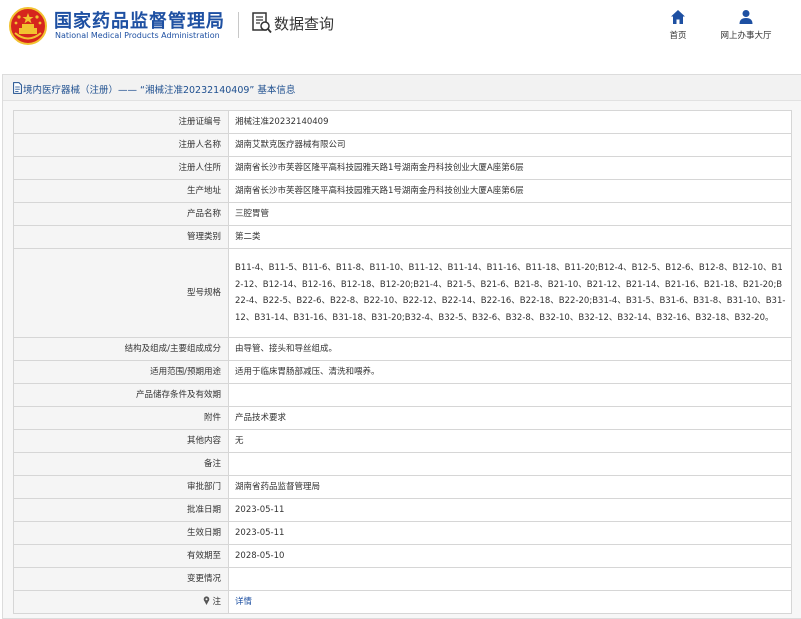  What do you see at coordinates (243, 602) in the screenshot?
I see `details-link: 详情` at bounding box center [243, 602].